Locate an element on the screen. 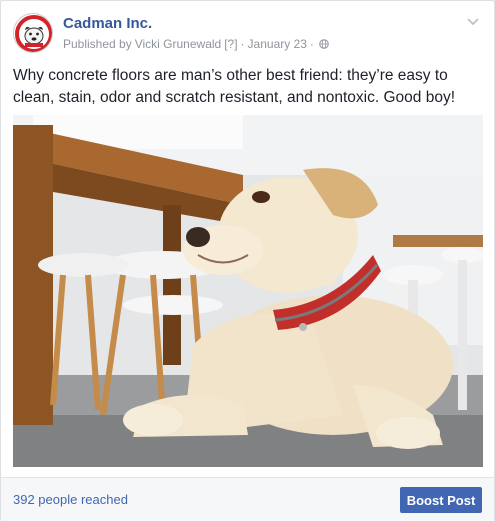 The image size is (495, 521). globe-icon is located at coordinates (324, 44).